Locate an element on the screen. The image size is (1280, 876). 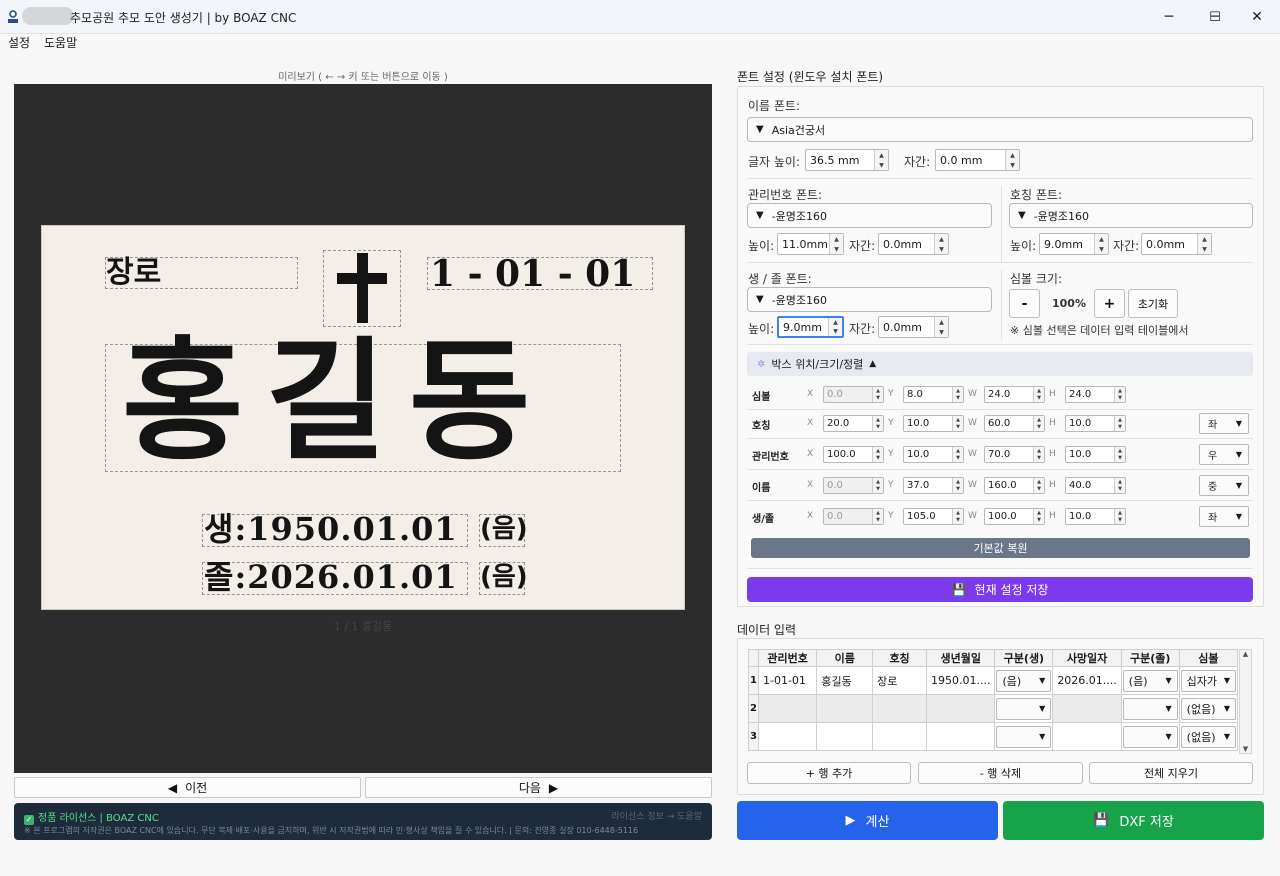
title-height-input: 9.0mm ▲ ▼ is located at coordinates (1074, 244).